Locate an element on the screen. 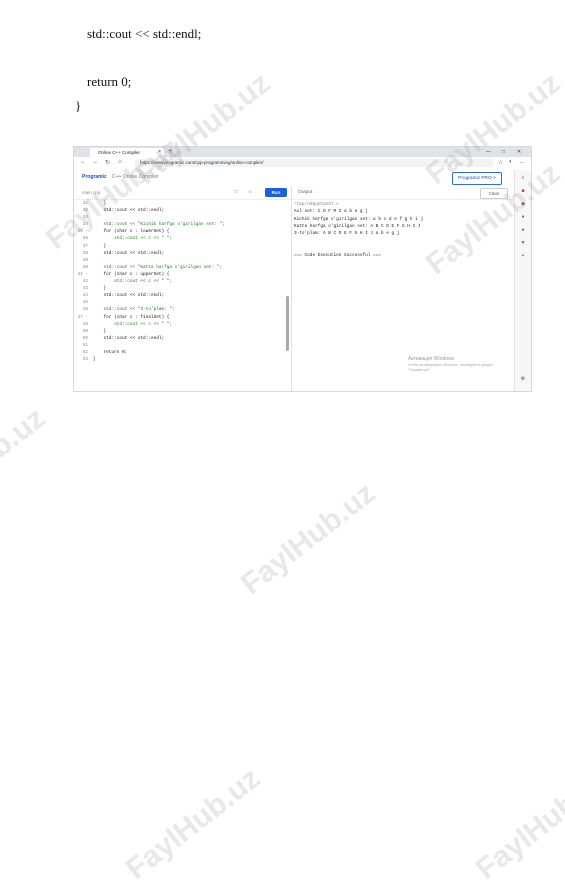 The image size is (565, 887). code-line: 43 } is located at coordinates (179, 288).